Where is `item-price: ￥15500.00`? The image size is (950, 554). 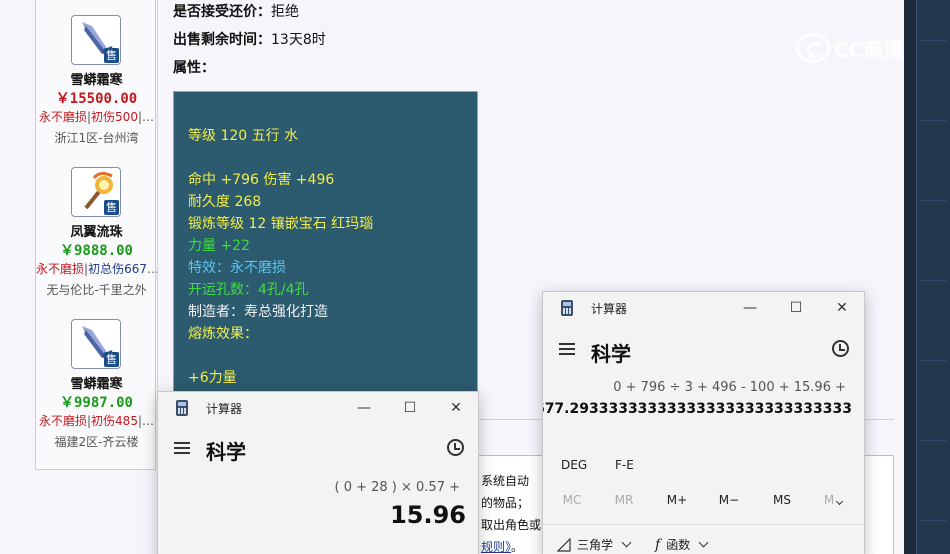
item-price: ￥15500.00 is located at coordinates (96, 99).